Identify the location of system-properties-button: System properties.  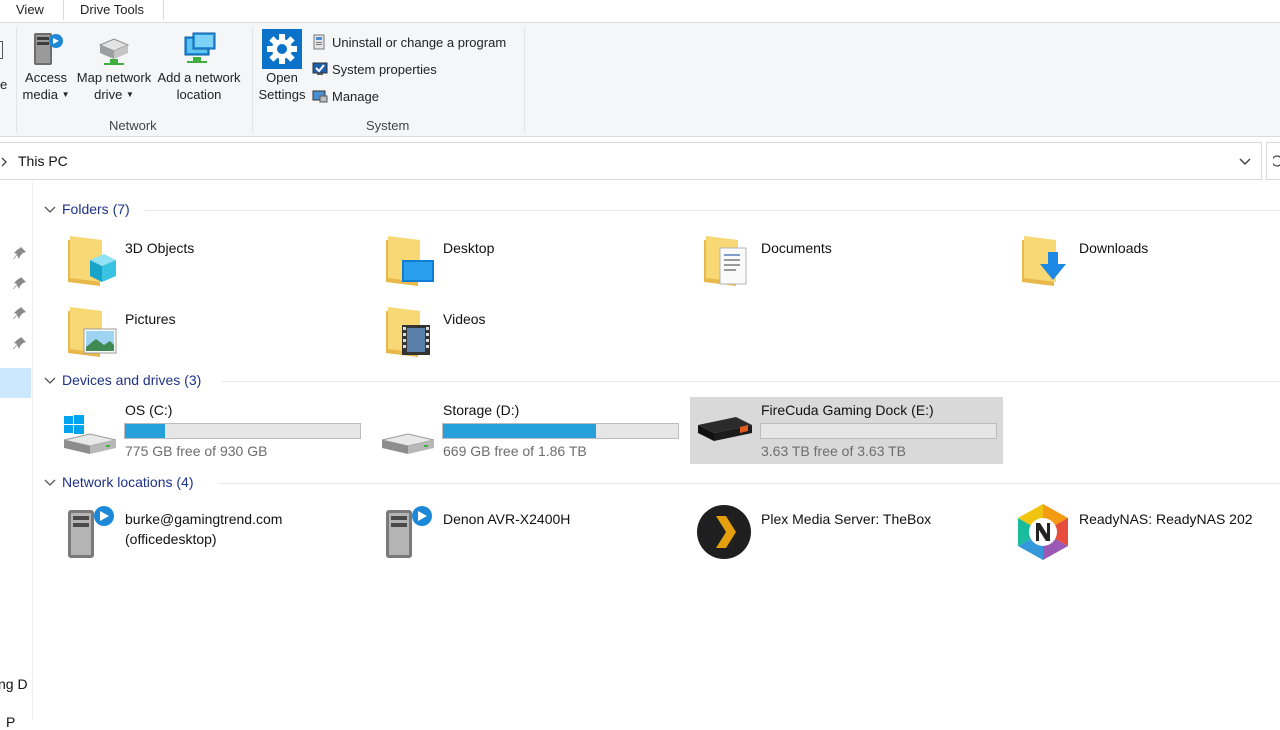
(374, 70).